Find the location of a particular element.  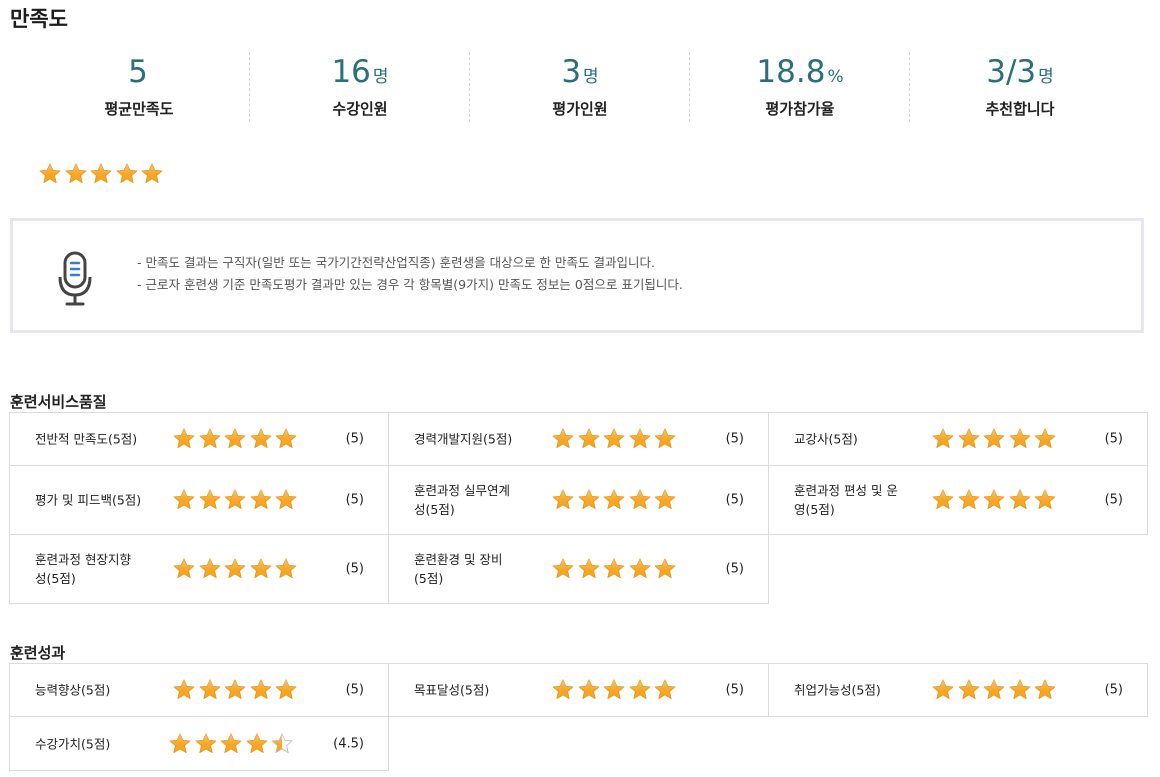

rating-label: 교강사(5점) is located at coordinates (826, 439).